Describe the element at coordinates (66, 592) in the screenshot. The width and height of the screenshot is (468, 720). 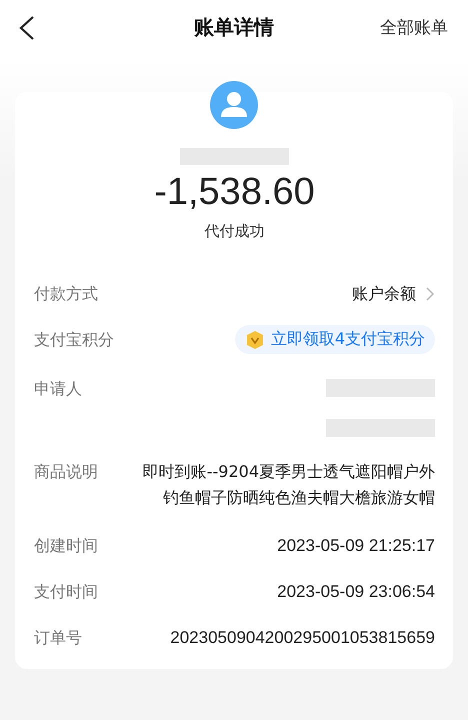
I see `row-label: 支付时间` at that location.